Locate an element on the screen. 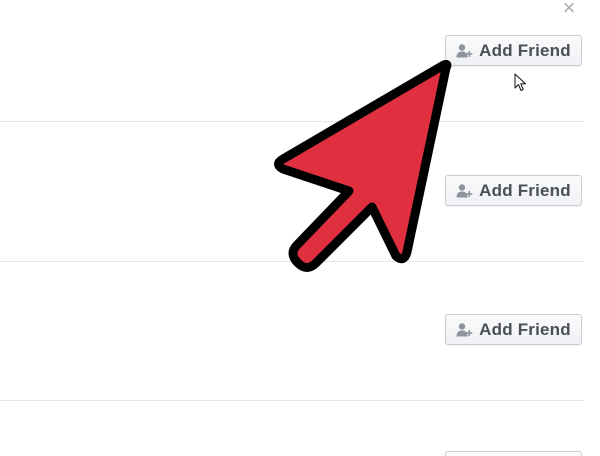  divider is located at coordinates (292, 400).